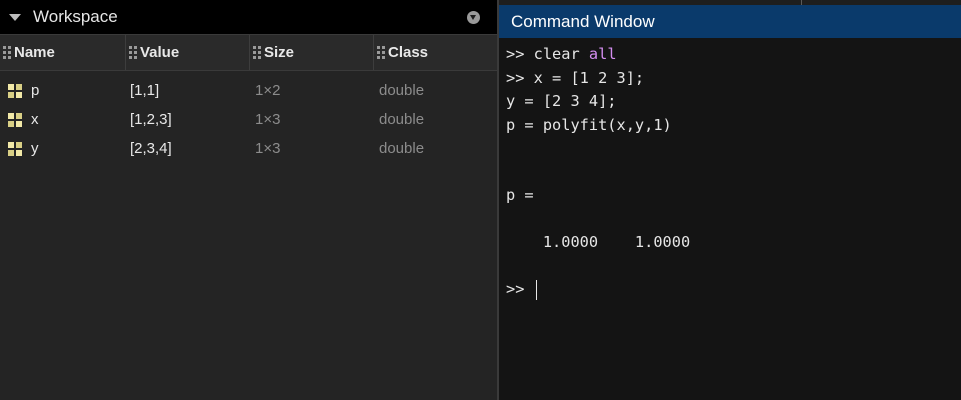  Describe the element at coordinates (35, 119) in the screenshot. I see `variable-name: x` at that location.